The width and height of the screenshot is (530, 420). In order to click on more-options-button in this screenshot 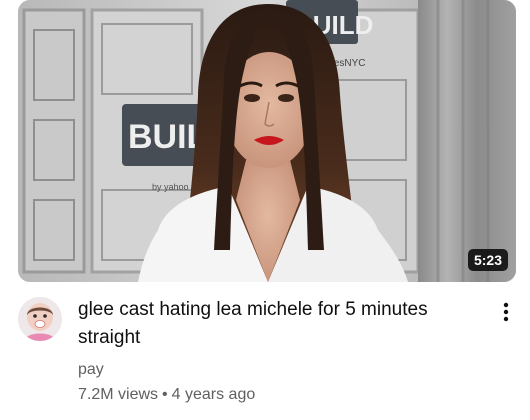, I will do `click(506, 312)`.